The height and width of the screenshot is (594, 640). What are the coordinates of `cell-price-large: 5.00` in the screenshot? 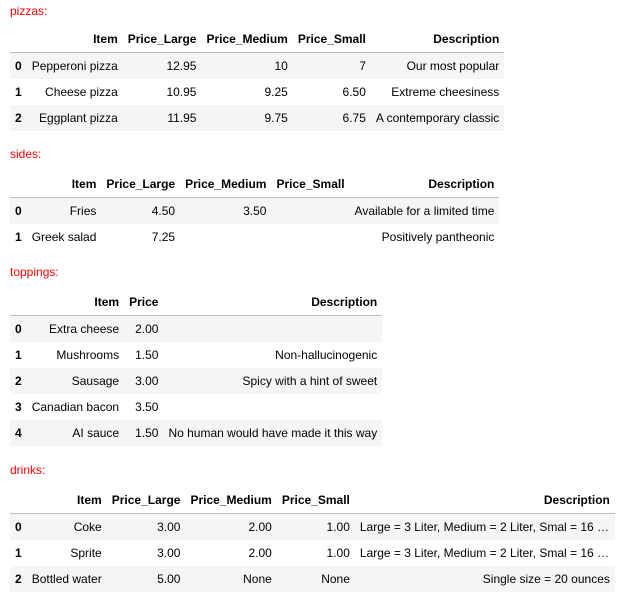 It's located at (169, 578).